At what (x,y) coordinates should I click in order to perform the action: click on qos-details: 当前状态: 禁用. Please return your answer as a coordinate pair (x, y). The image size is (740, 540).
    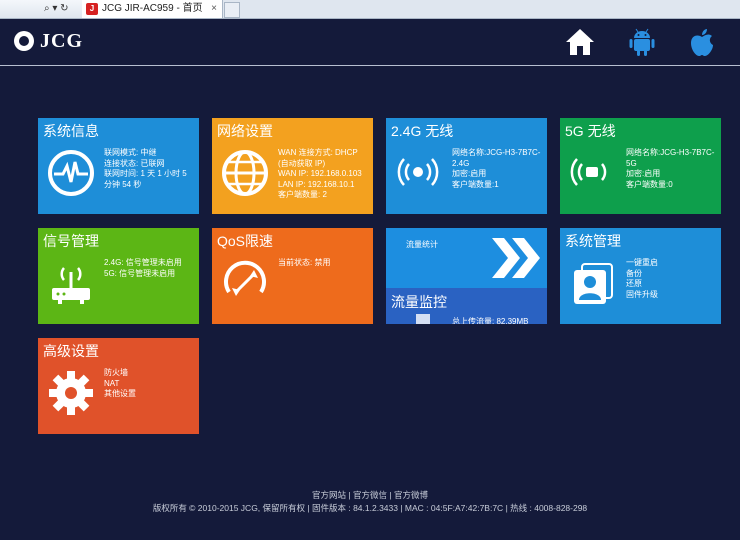
    Looking at the image, I should click on (324, 263).